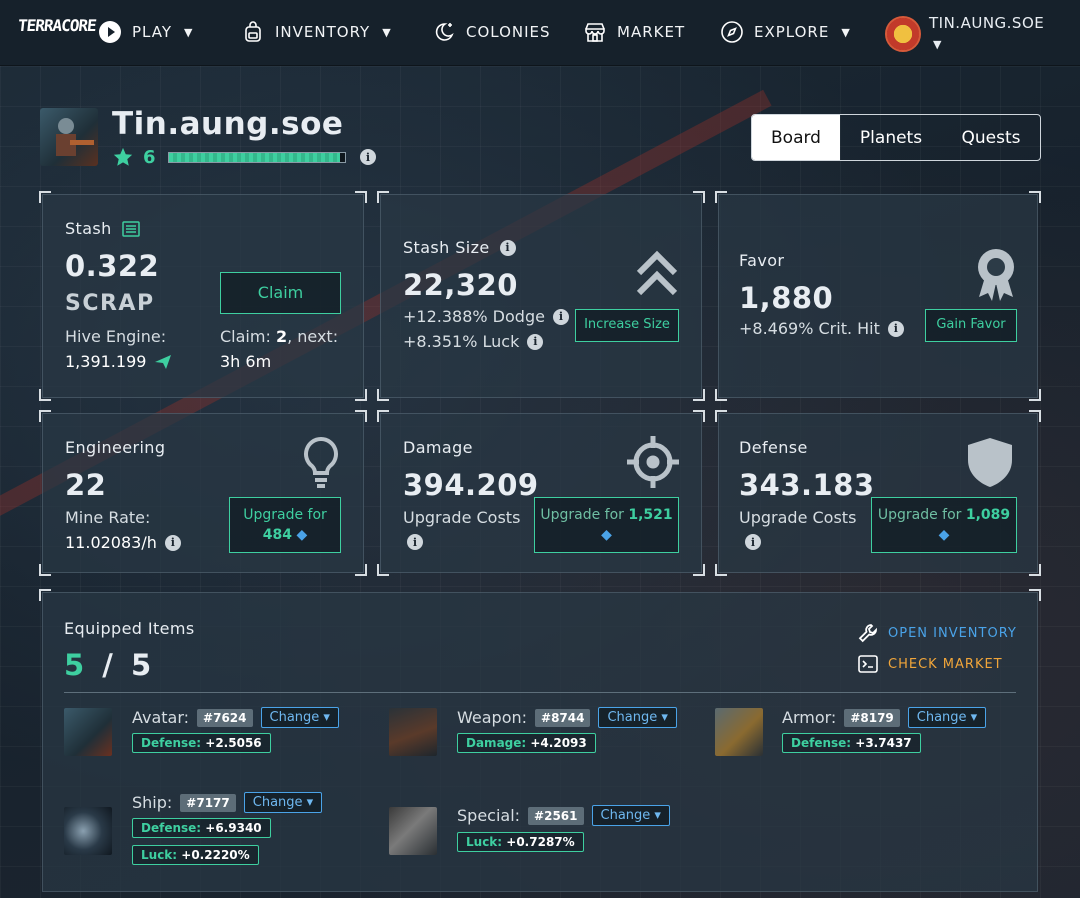  I want to click on item-slot-label: Avatar:, so click(161, 717).